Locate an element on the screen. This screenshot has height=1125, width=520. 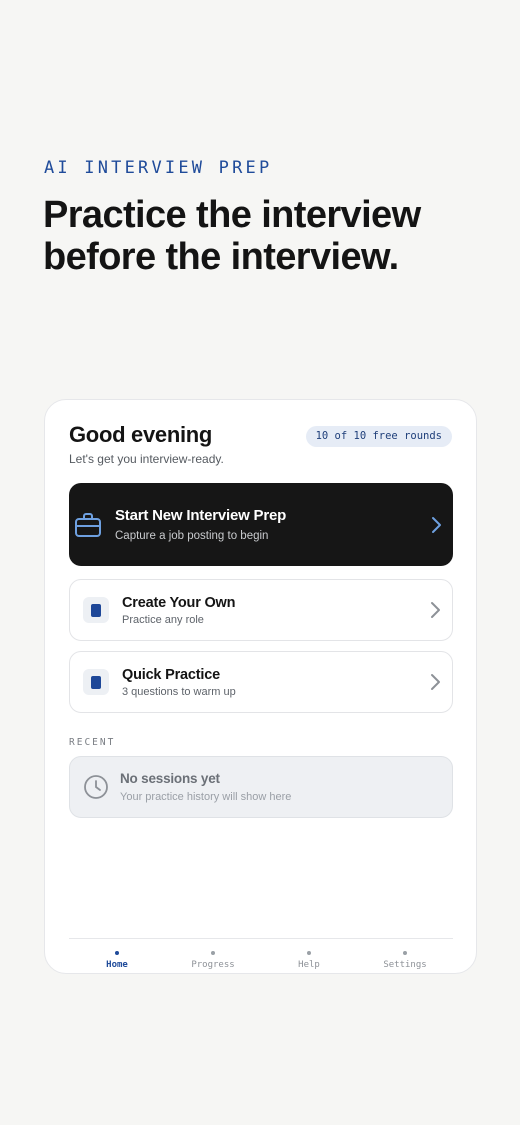
quick-practice-subtitle: 3 questions to warm up is located at coordinates (179, 691).